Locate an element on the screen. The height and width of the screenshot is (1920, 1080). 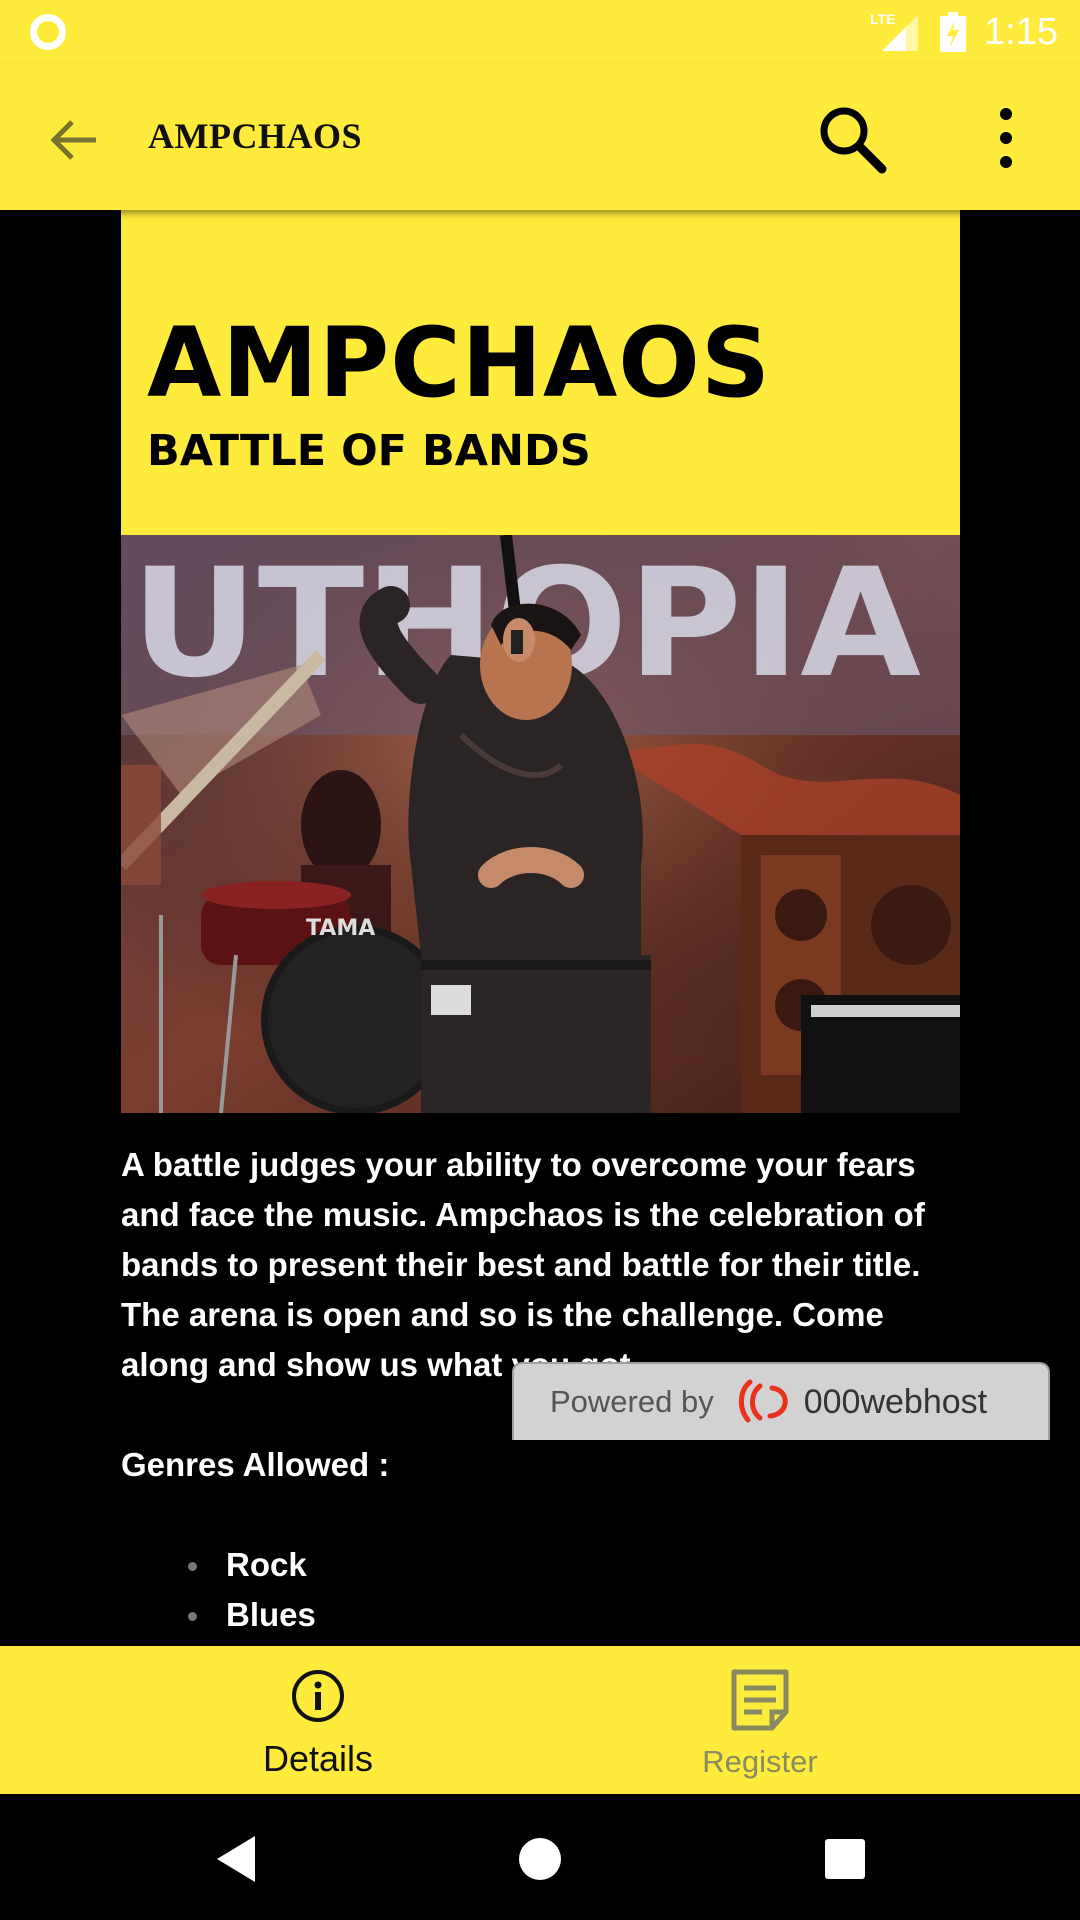
search-icon is located at coordinates (853, 140).